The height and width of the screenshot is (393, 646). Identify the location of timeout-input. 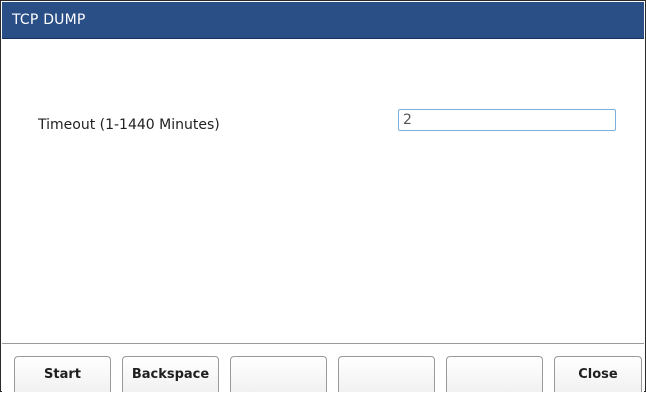
(507, 120).